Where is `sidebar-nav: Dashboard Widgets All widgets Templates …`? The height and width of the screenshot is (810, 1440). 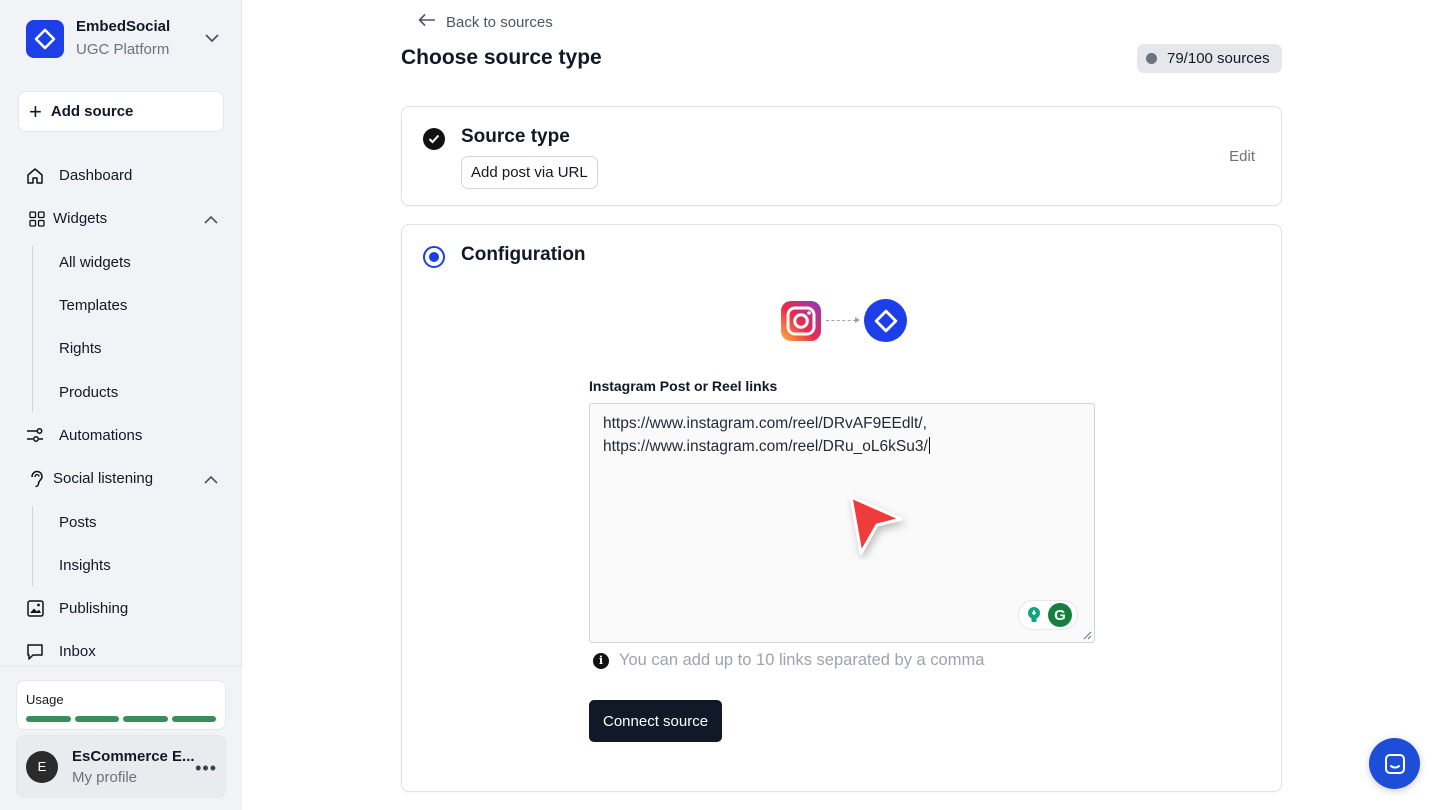 sidebar-nav: Dashboard Widgets All widgets Templates … is located at coordinates (121, 414).